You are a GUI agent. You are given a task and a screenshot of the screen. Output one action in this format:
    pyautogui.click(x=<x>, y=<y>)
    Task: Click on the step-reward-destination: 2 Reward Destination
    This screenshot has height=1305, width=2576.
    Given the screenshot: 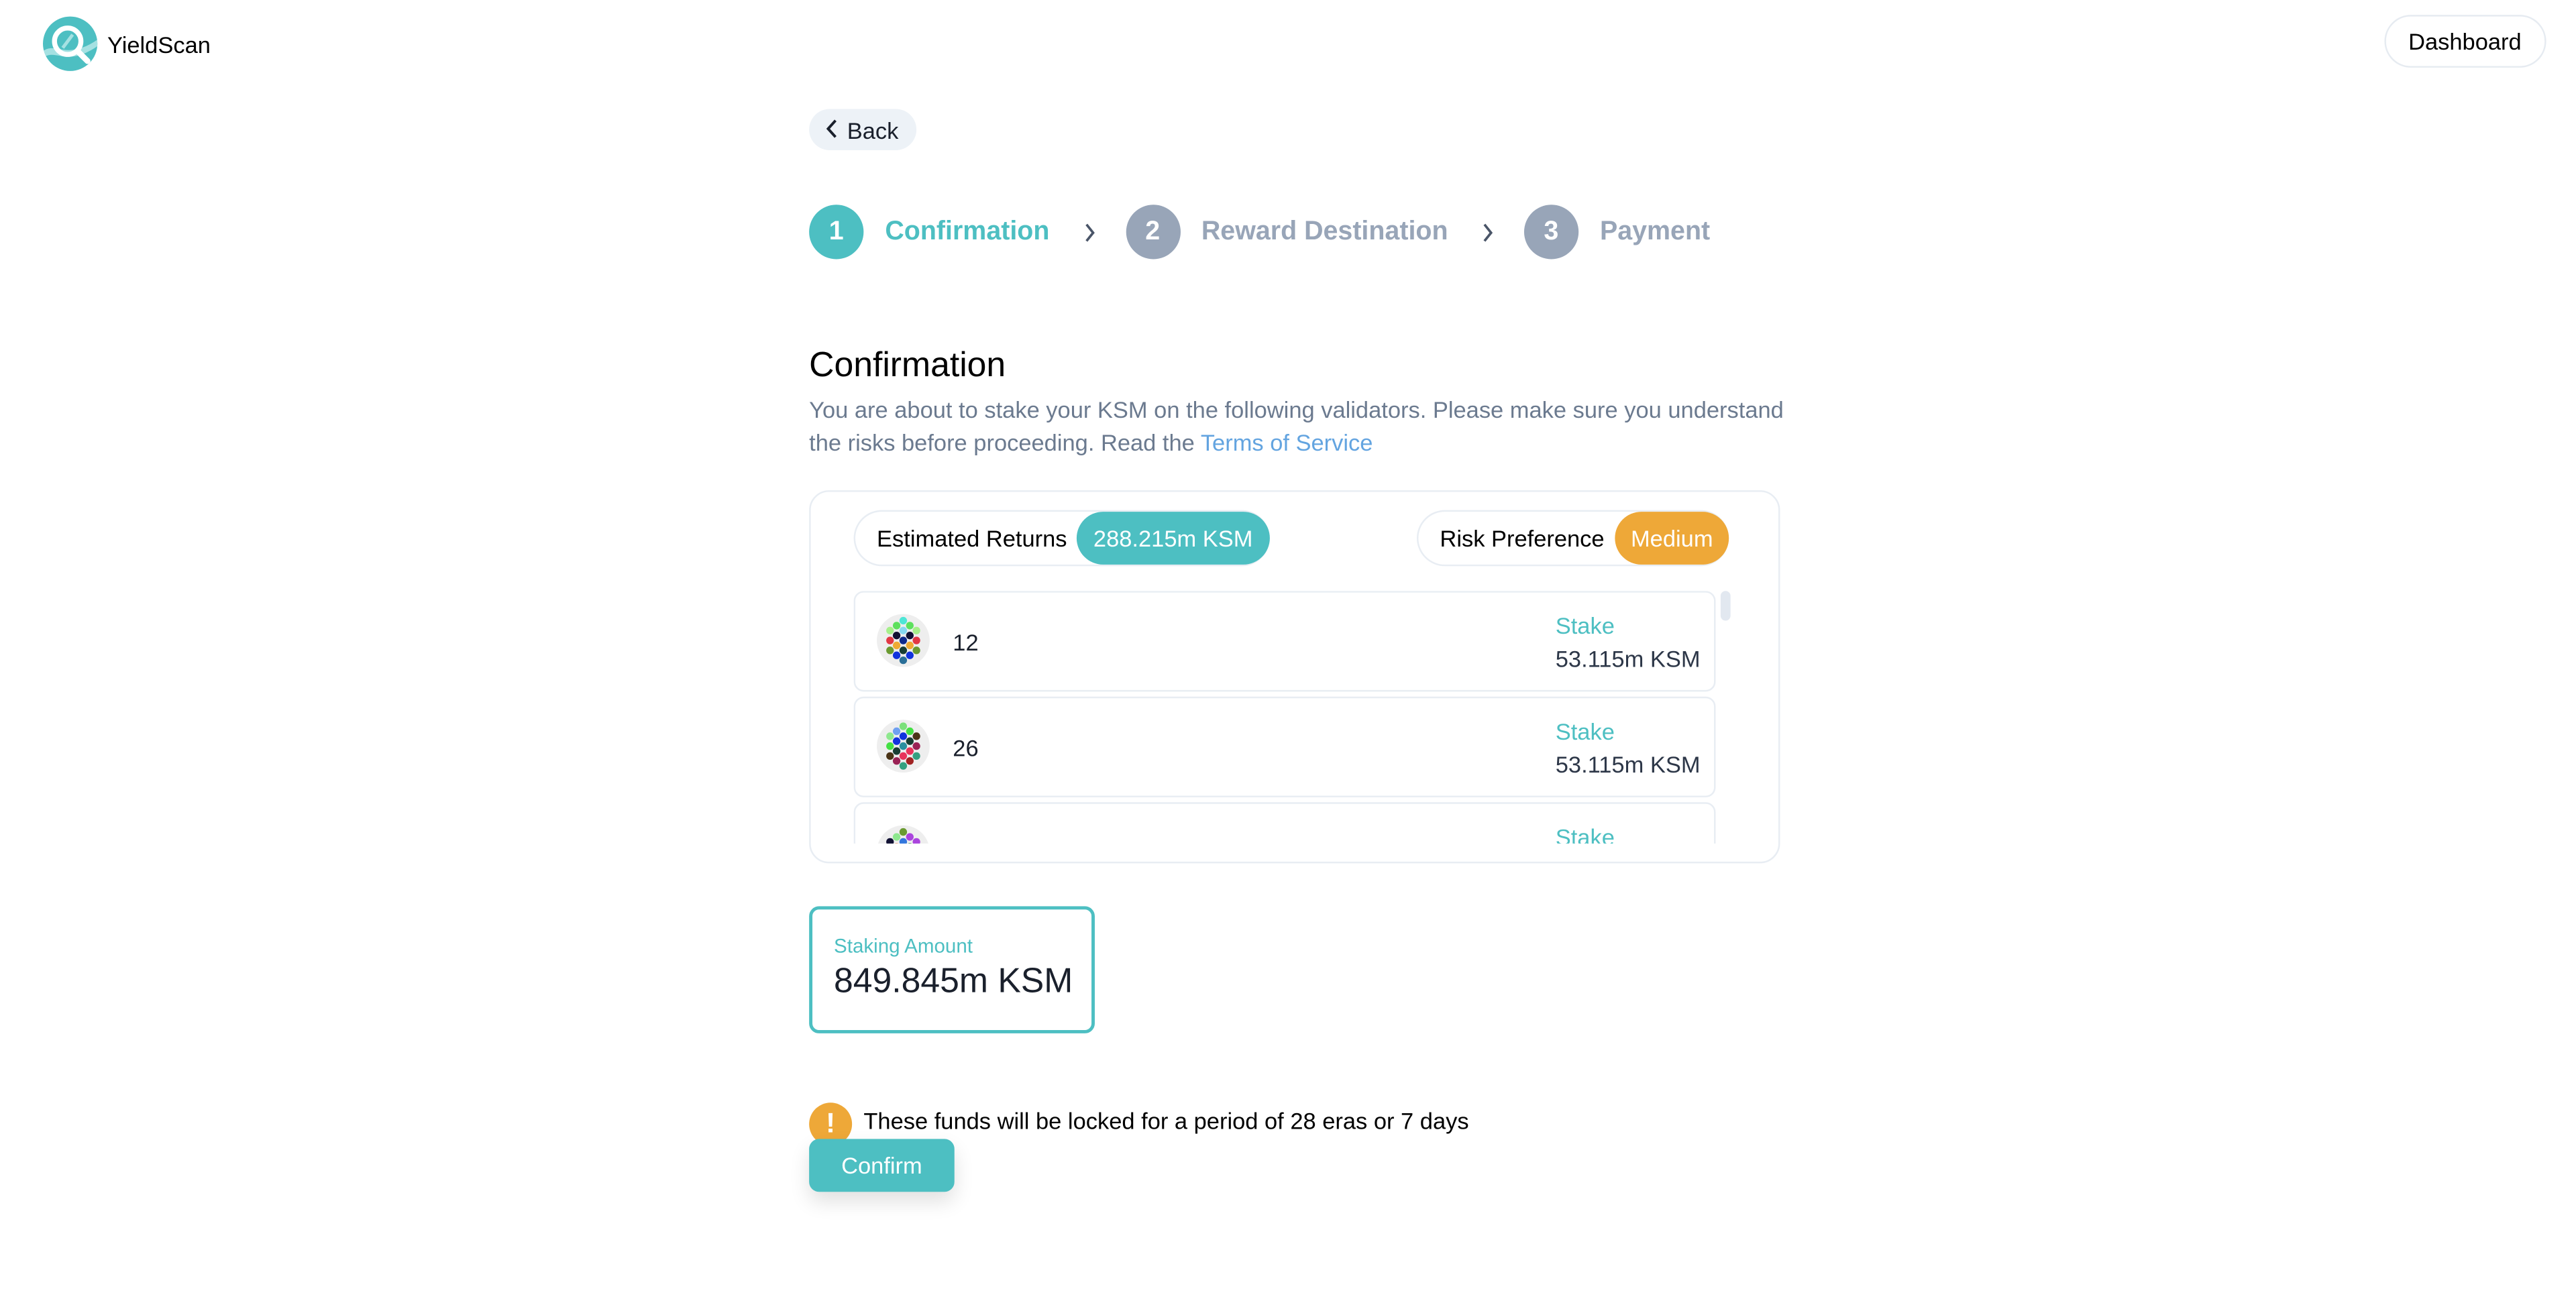 What is the action you would take?
    pyautogui.click(x=1286, y=232)
    